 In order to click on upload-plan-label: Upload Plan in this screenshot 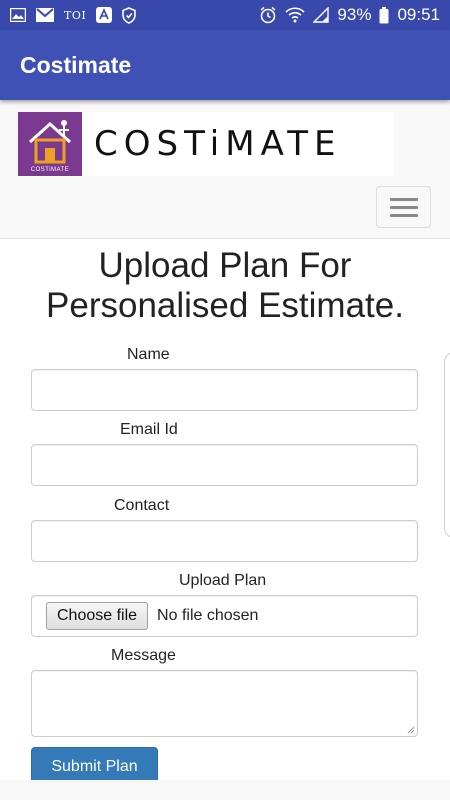, I will do `click(223, 580)`.